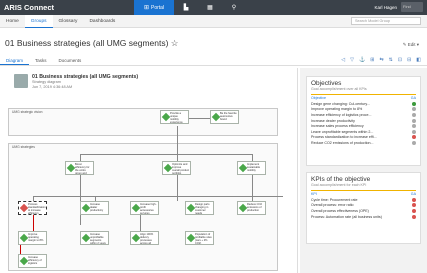 This screenshot has height=273, width=427. Describe the element at coordinates (70, 60) in the screenshot. I see `tab-documents: Documents` at that location.